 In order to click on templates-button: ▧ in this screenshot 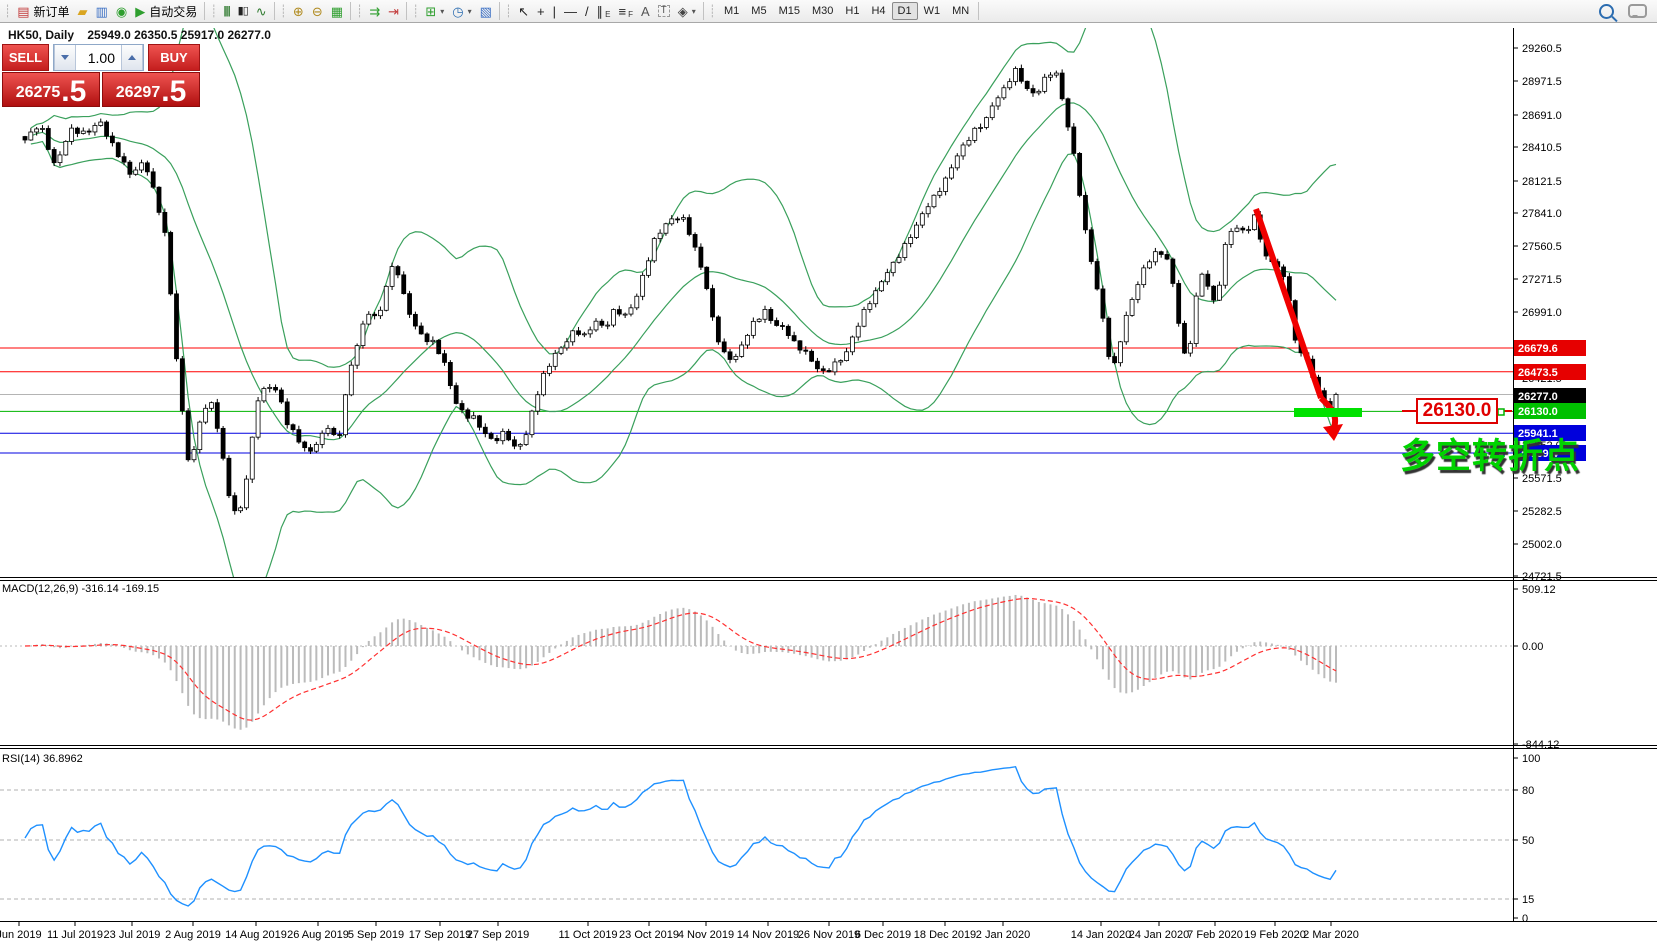, I will do `click(486, 11)`.